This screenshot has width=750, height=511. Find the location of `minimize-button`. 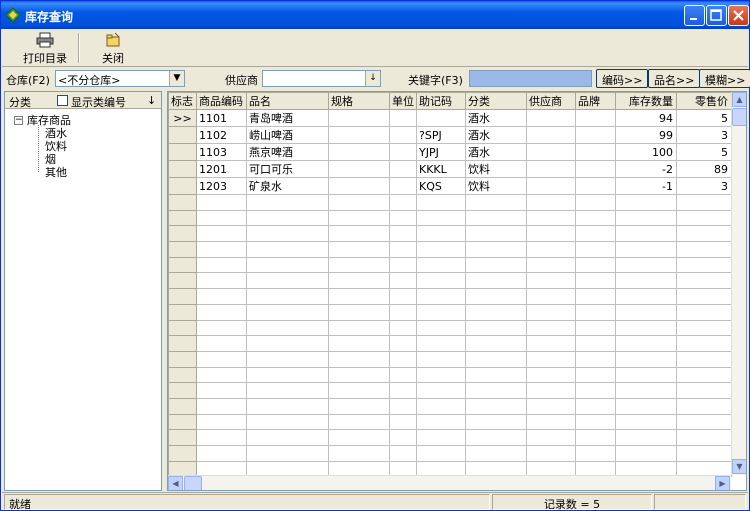

minimize-button is located at coordinates (694, 15).